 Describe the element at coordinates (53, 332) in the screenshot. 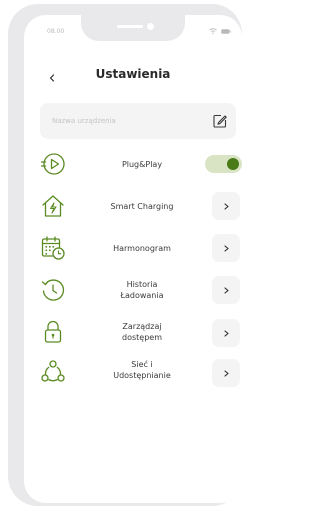

I see `lock-icon` at that location.